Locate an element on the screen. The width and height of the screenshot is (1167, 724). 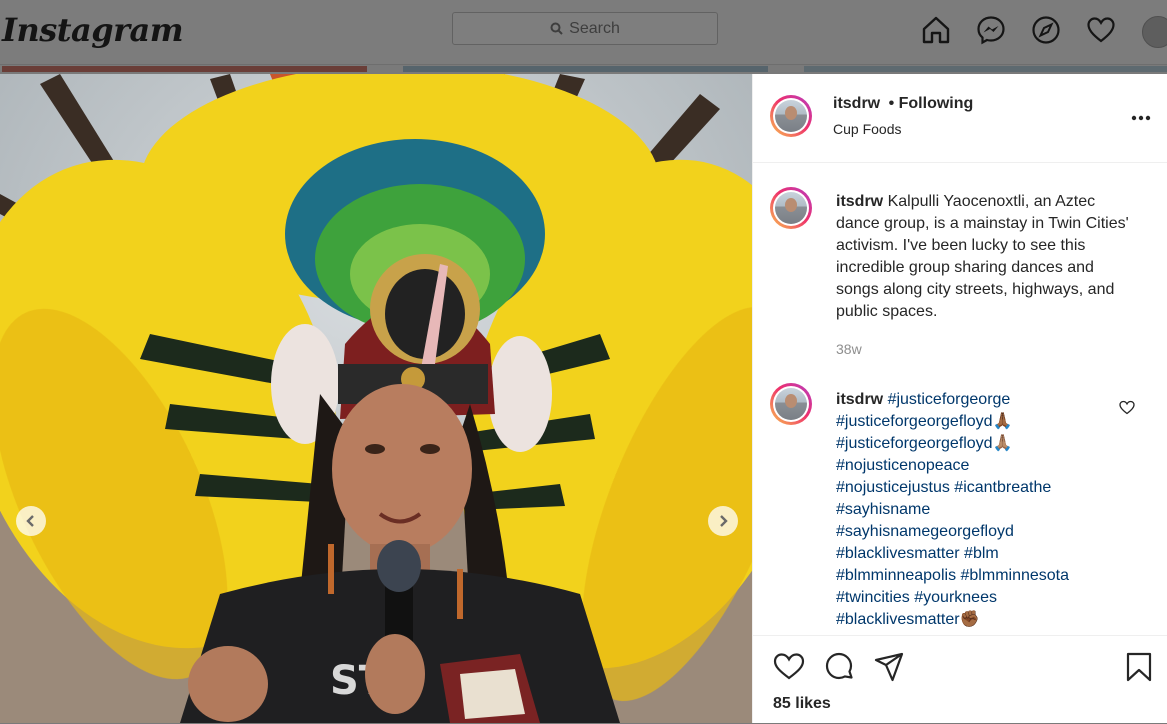
hashtag-line: #blacklivesmatter✊🏾 is located at coordinates (908, 619).